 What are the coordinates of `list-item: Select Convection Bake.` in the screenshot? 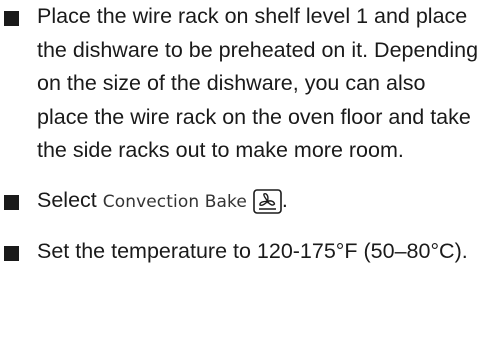 It's located at (239, 202).